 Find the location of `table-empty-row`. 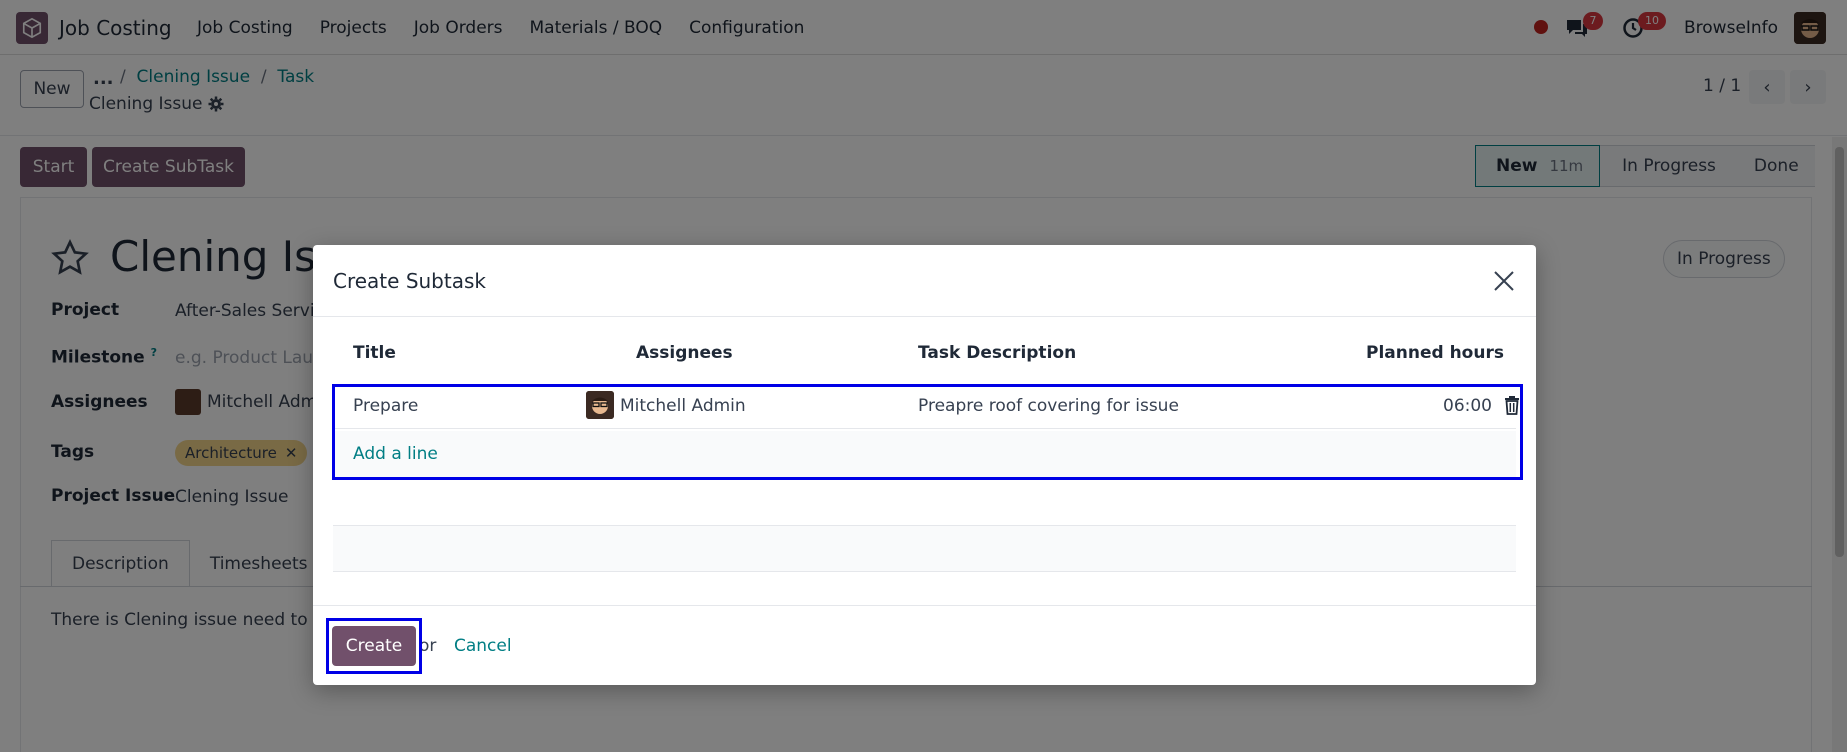

table-empty-row is located at coordinates (924, 548).